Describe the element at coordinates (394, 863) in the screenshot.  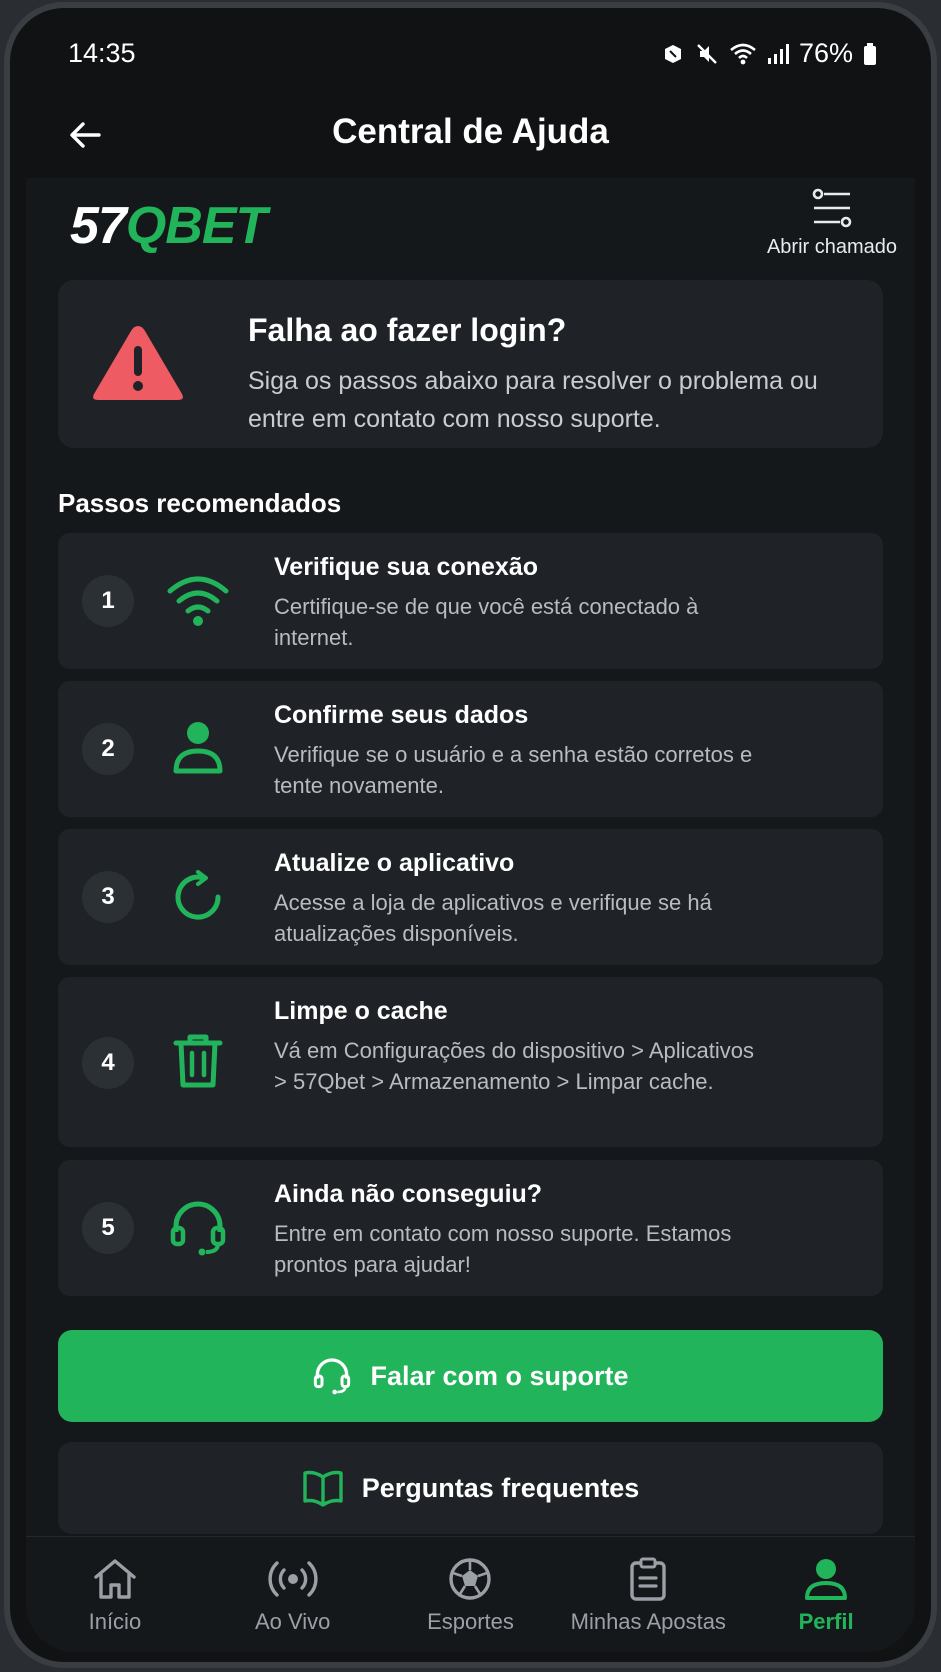
I see `step-title: Atualize o aplicativo` at that location.